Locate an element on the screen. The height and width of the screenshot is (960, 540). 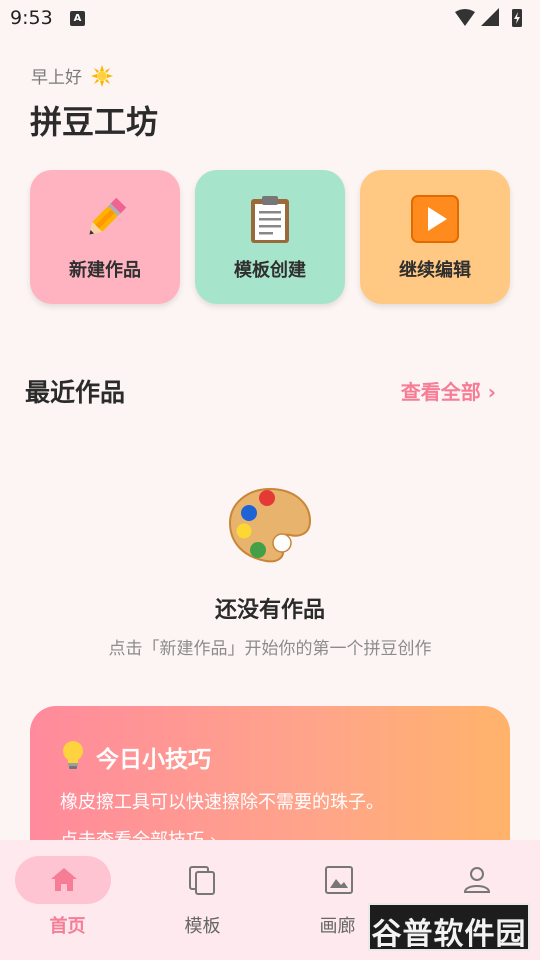
image-icon is located at coordinates (339, 880).